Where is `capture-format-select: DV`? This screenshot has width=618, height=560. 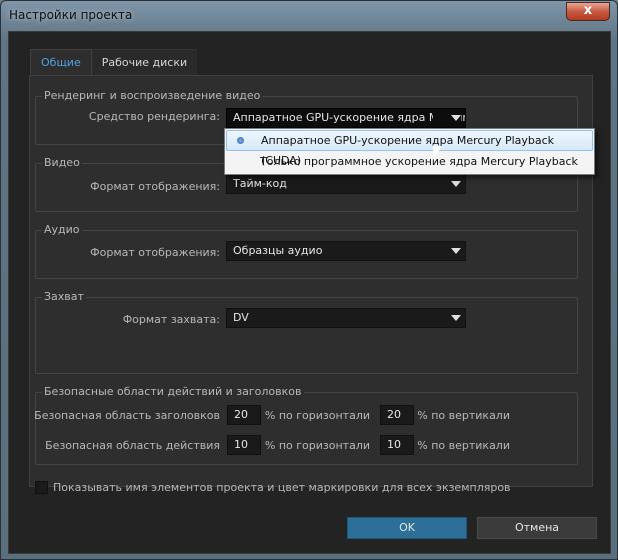 capture-format-select: DV is located at coordinates (346, 318).